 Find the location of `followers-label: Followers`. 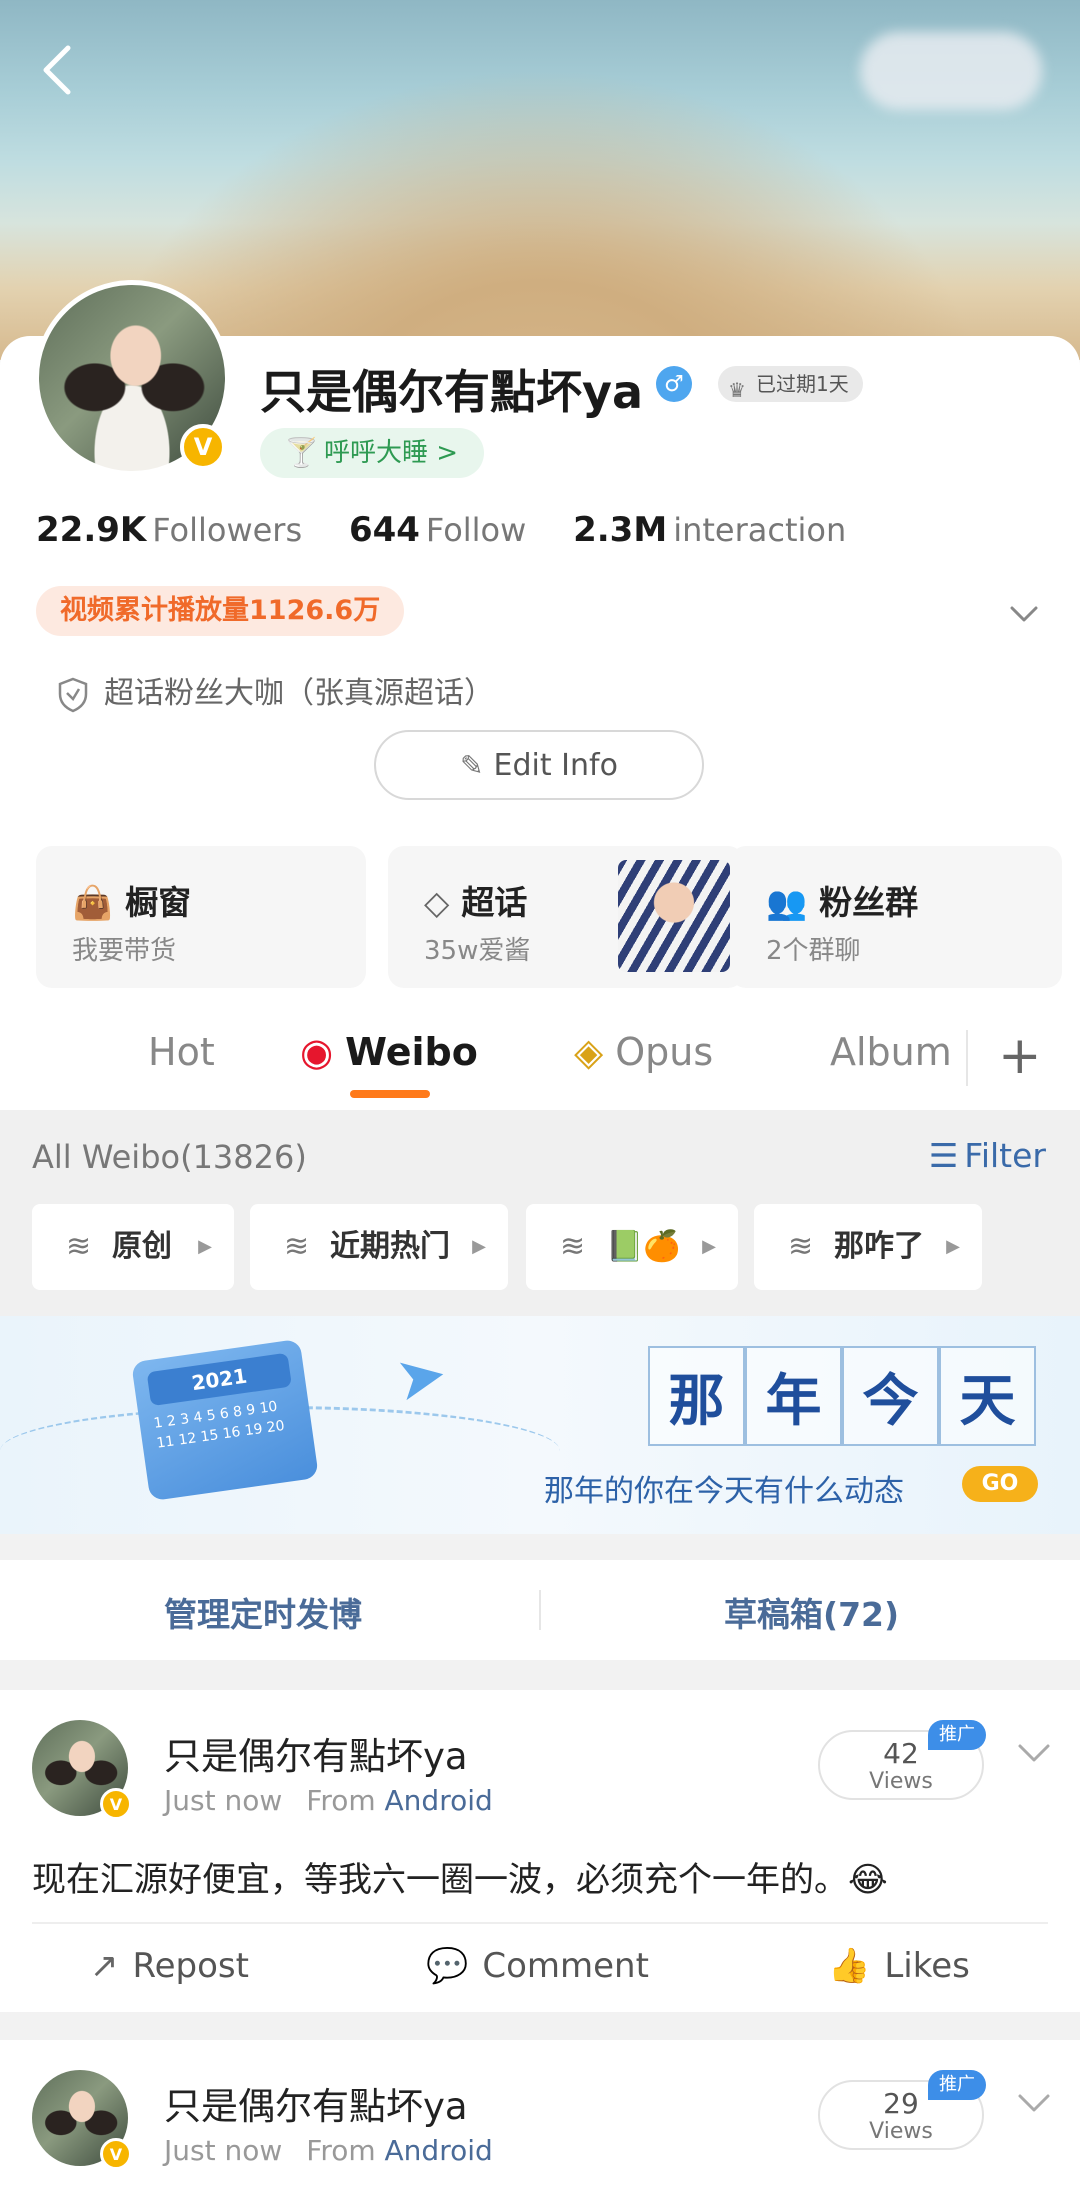

followers-label: Followers is located at coordinates (227, 530).